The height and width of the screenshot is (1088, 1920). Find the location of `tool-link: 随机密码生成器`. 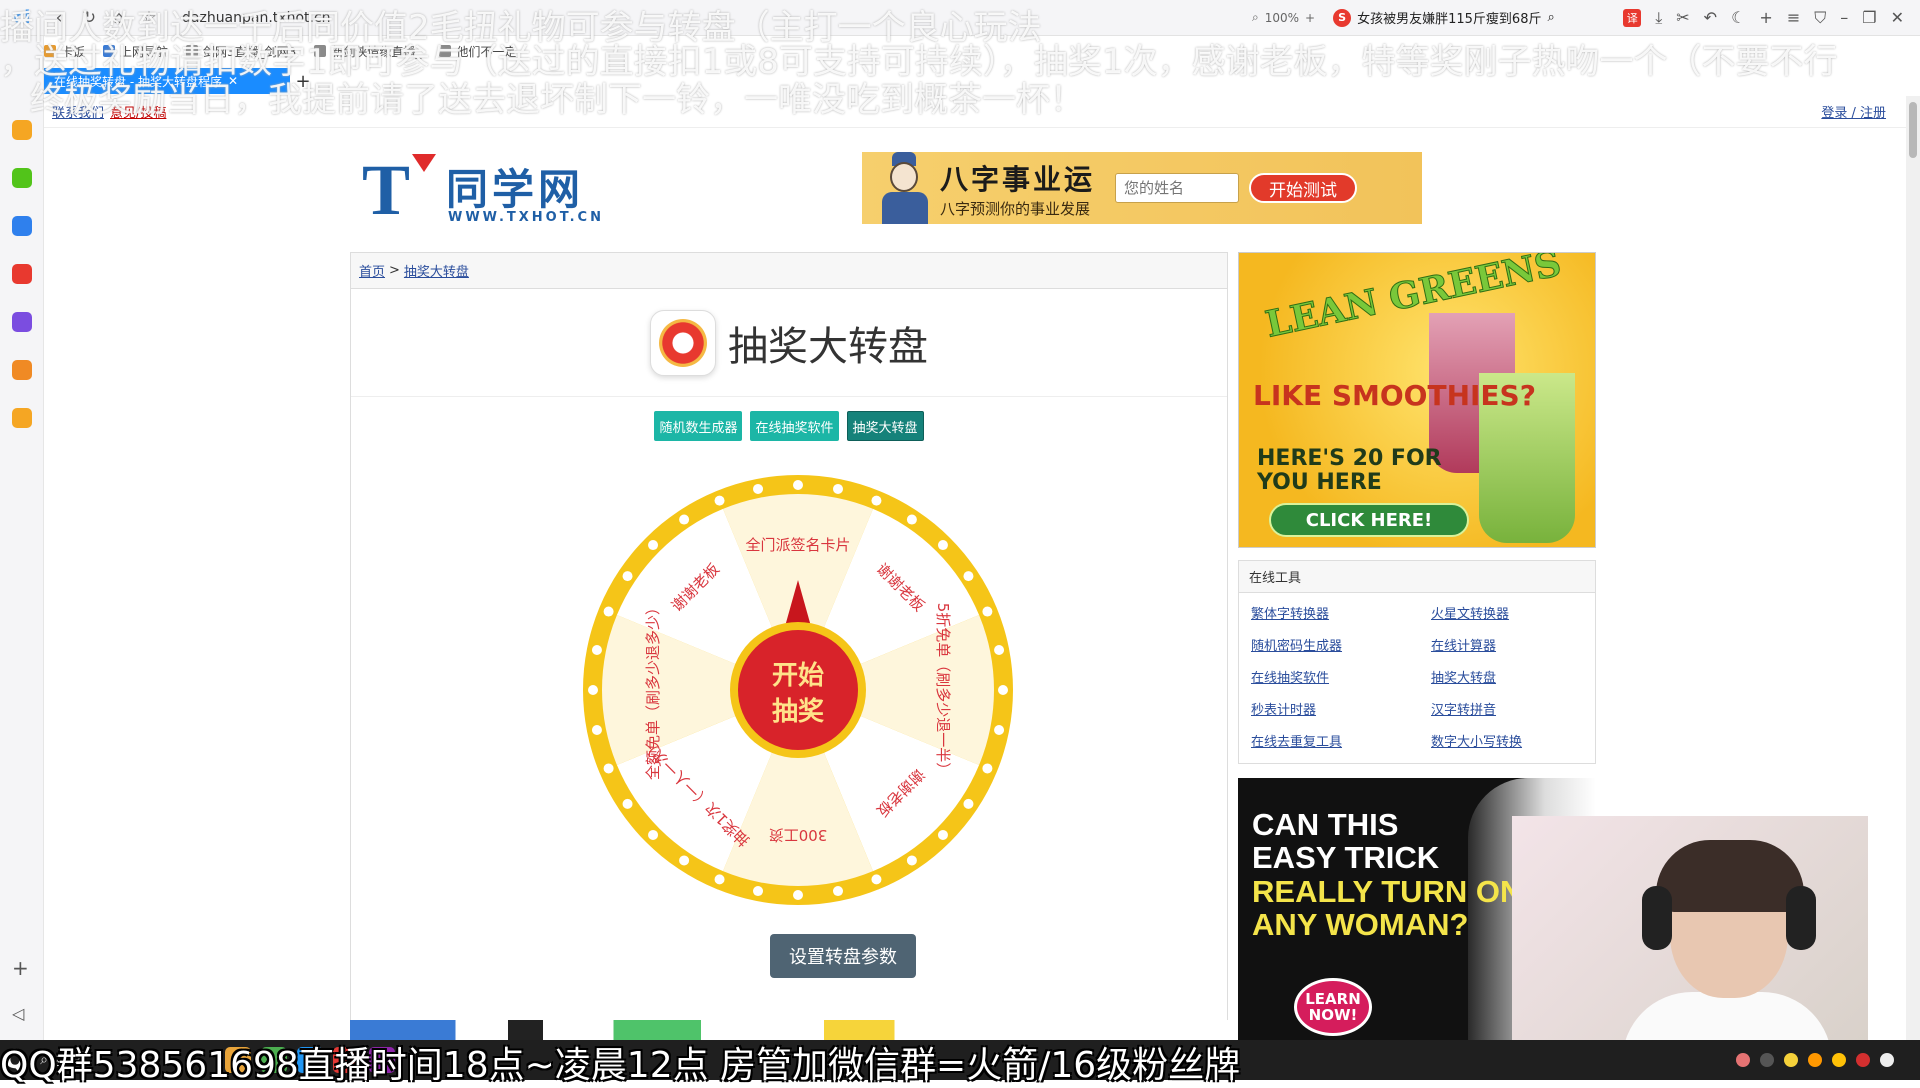

tool-link: 随机密码生成器 is located at coordinates (1341, 644).